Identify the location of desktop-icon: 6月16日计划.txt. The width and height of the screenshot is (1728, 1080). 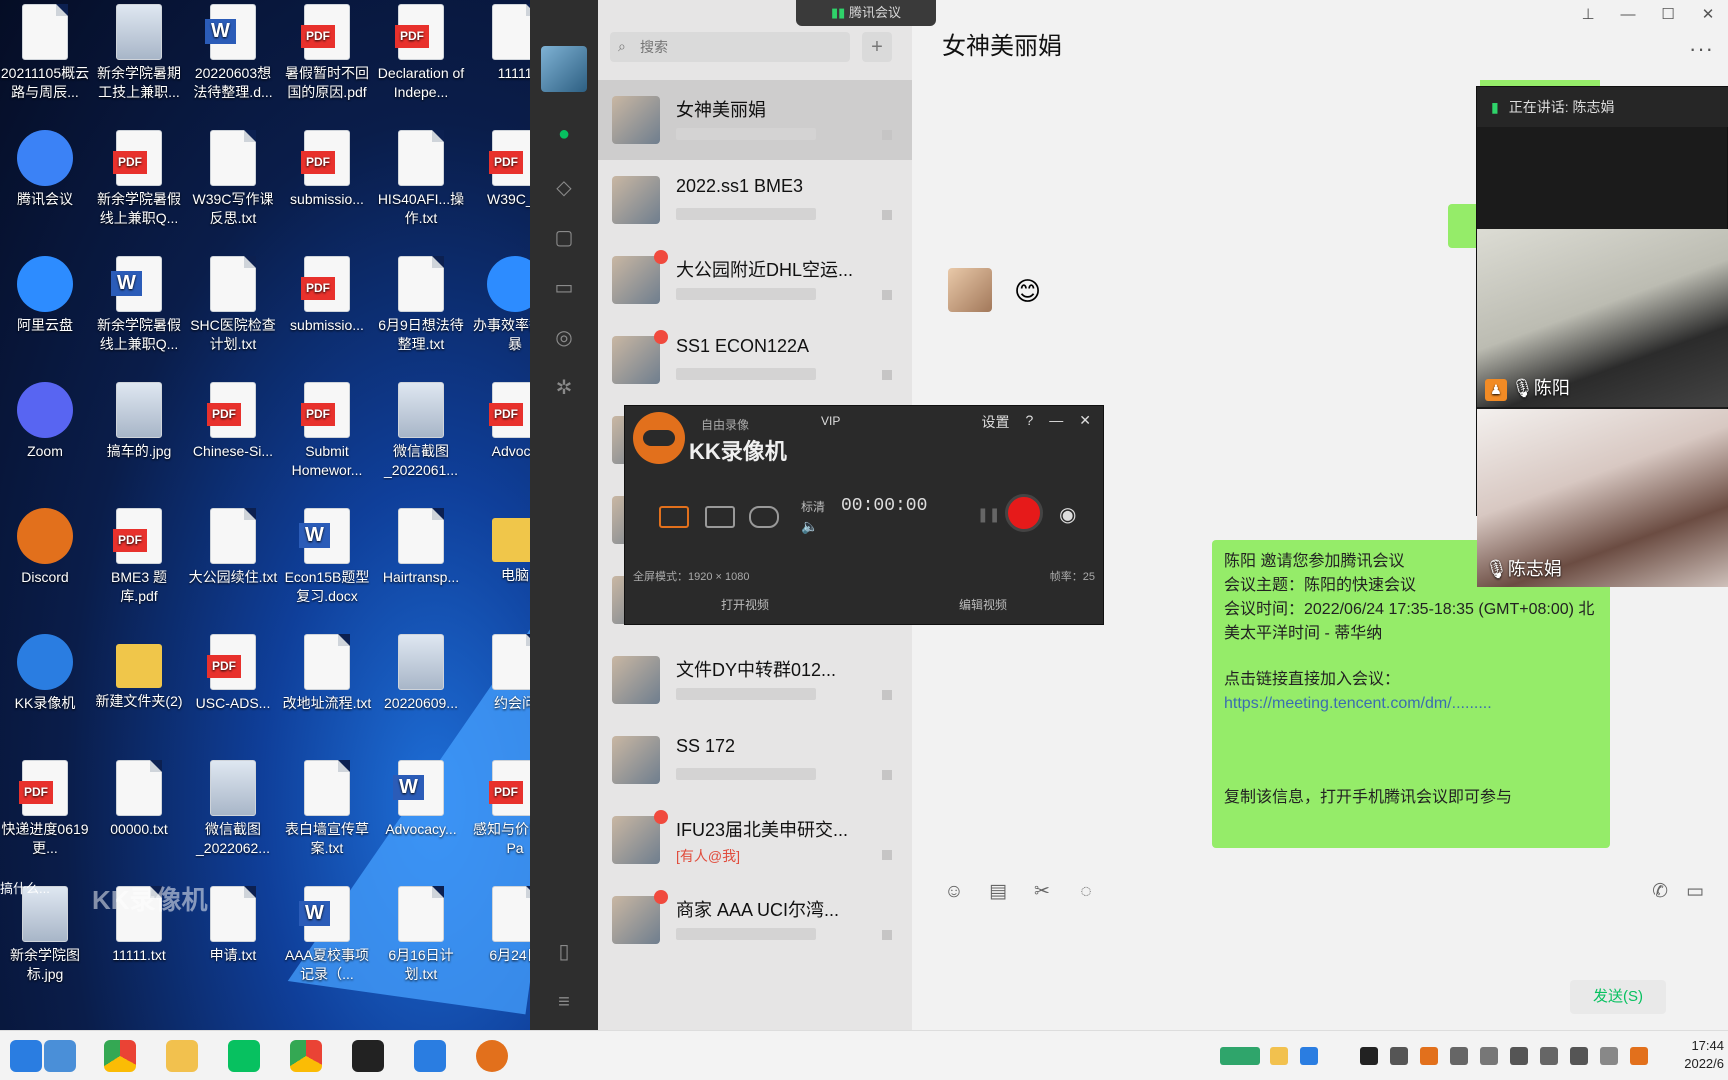
(421, 935).